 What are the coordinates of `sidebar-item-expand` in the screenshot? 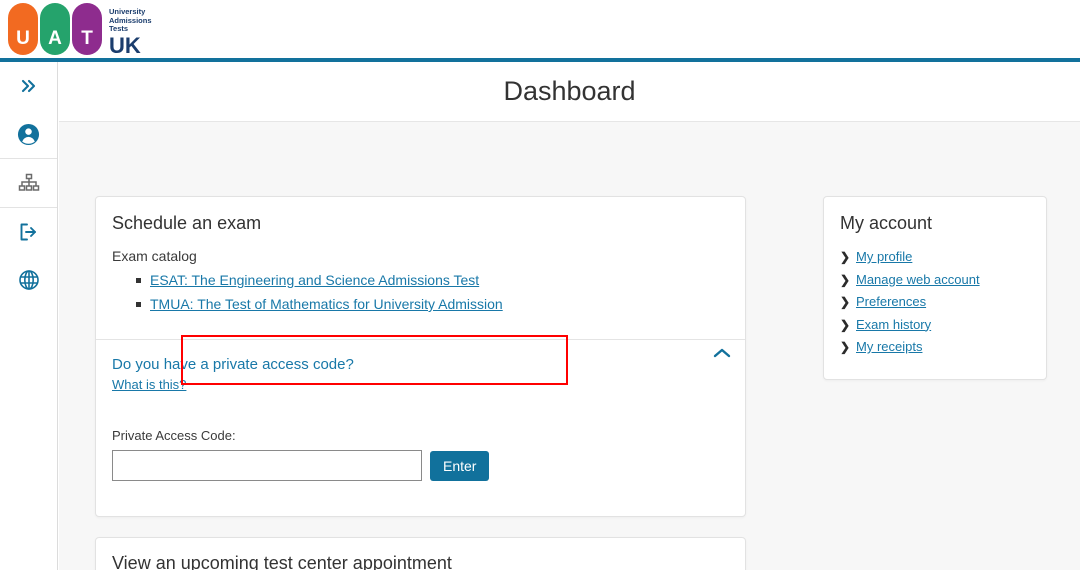 It's located at (28, 86).